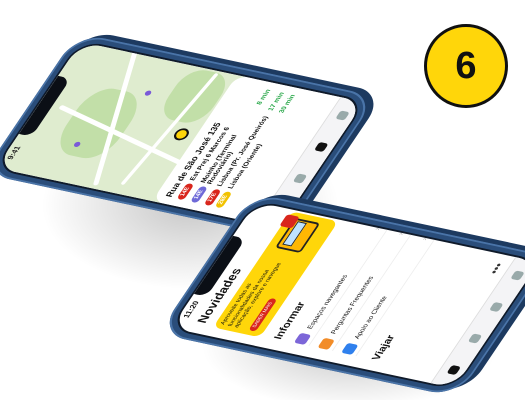 This screenshot has height=400, width=525. Describe the element at coordinates (148, 93) in the screenshot. I see `map-stop-dot` at that location.